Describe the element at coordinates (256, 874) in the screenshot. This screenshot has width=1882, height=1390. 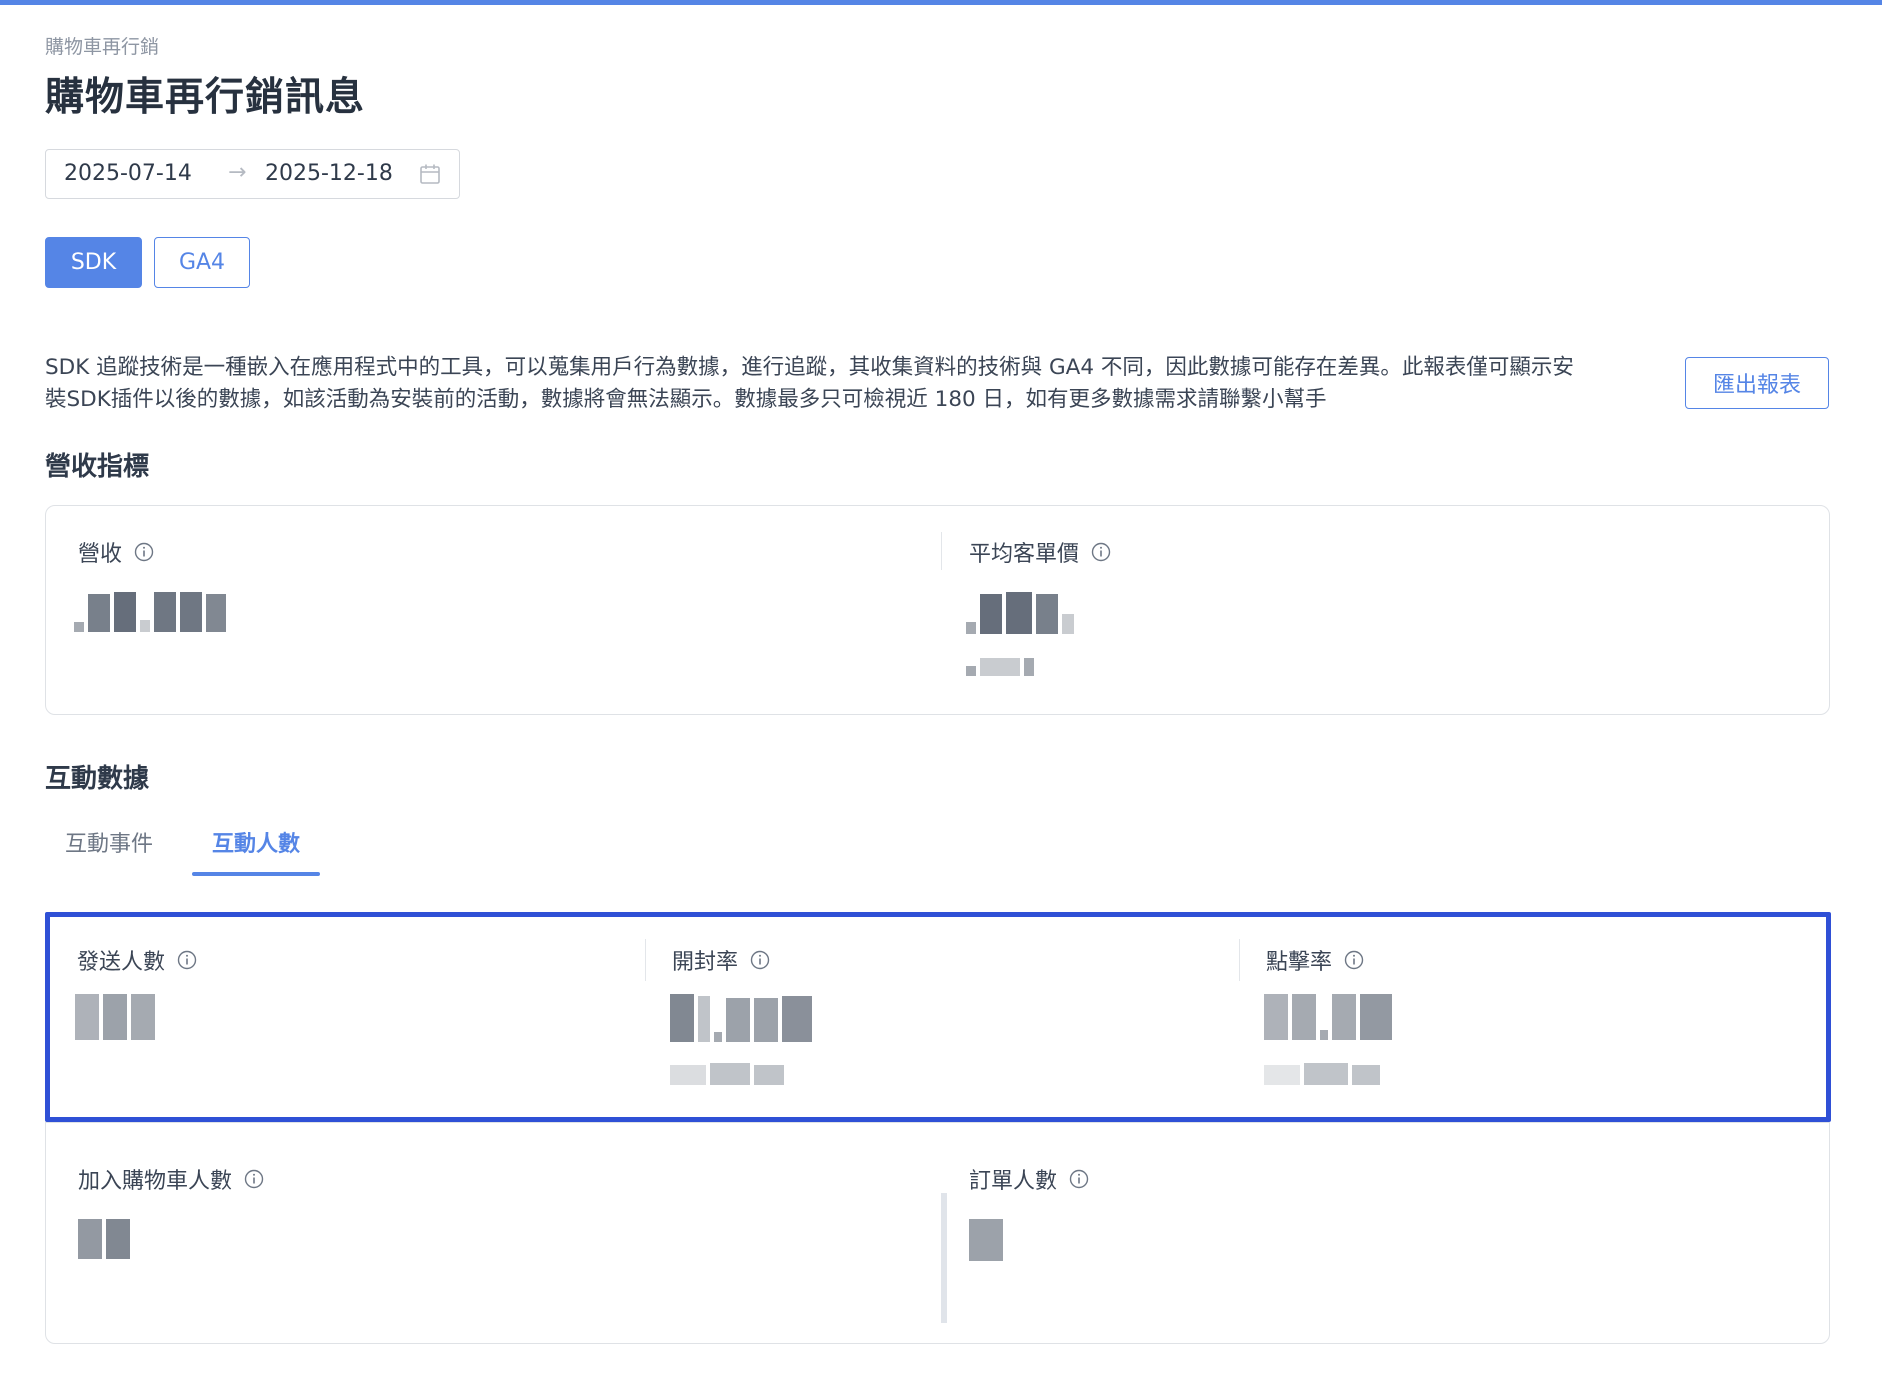
I see `active-tab-indicator` at that location.